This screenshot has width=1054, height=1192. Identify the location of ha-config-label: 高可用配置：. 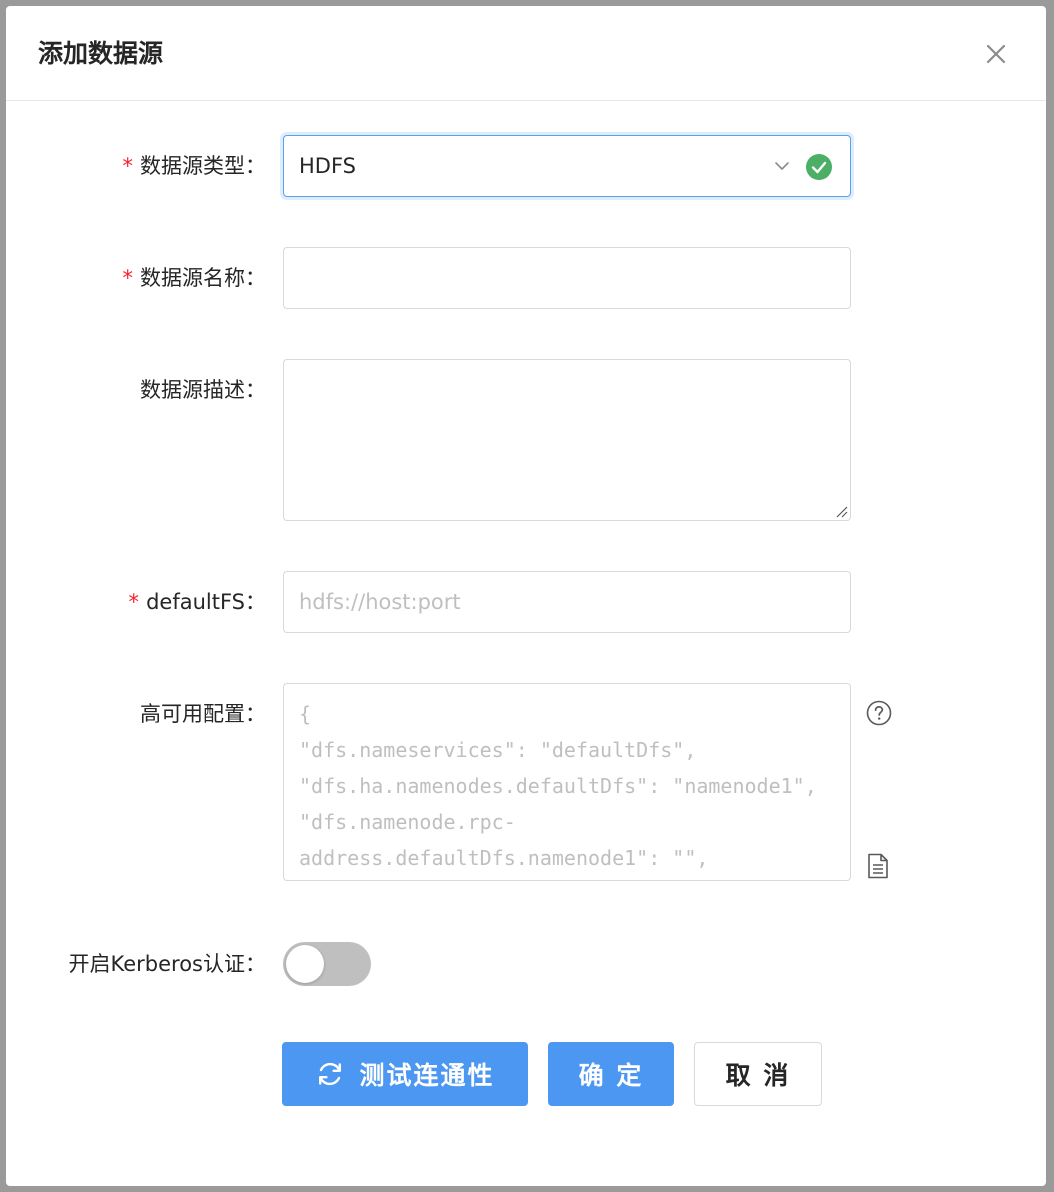
(203, 714).